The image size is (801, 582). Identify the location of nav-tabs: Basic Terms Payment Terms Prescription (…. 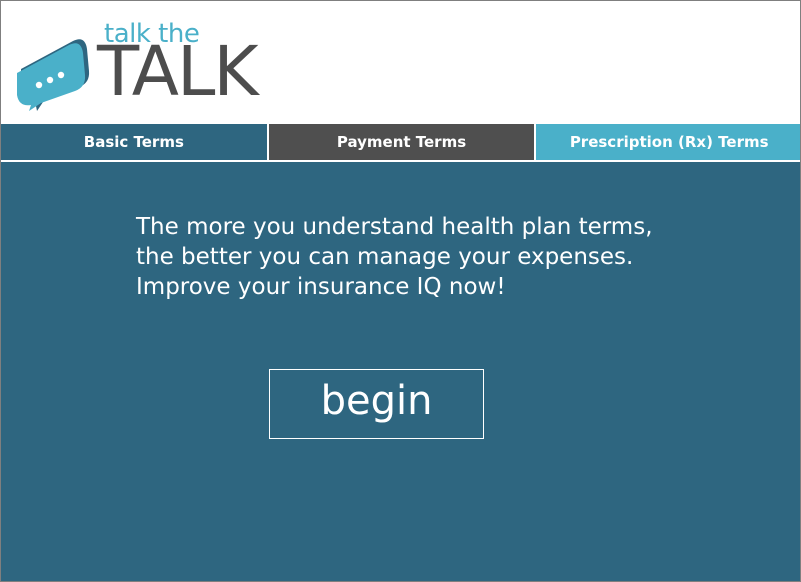
(400, 143).